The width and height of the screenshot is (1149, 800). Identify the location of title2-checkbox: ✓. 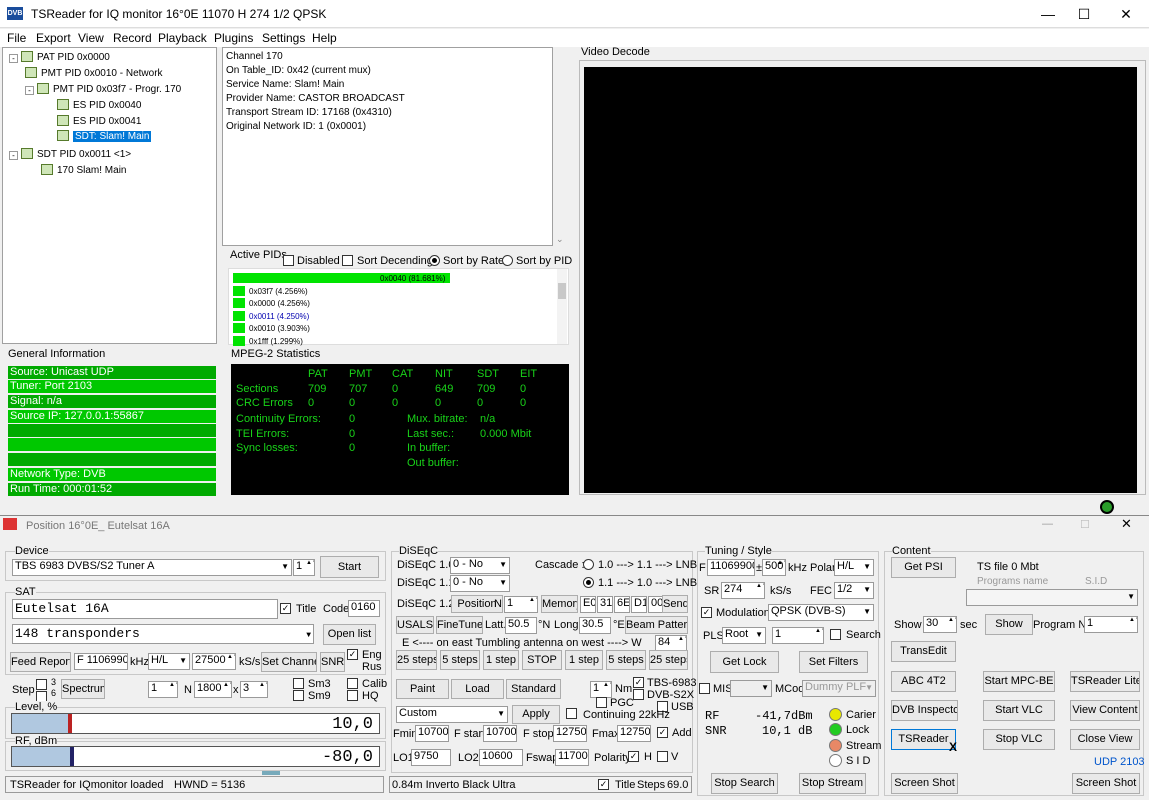
(603, 784).